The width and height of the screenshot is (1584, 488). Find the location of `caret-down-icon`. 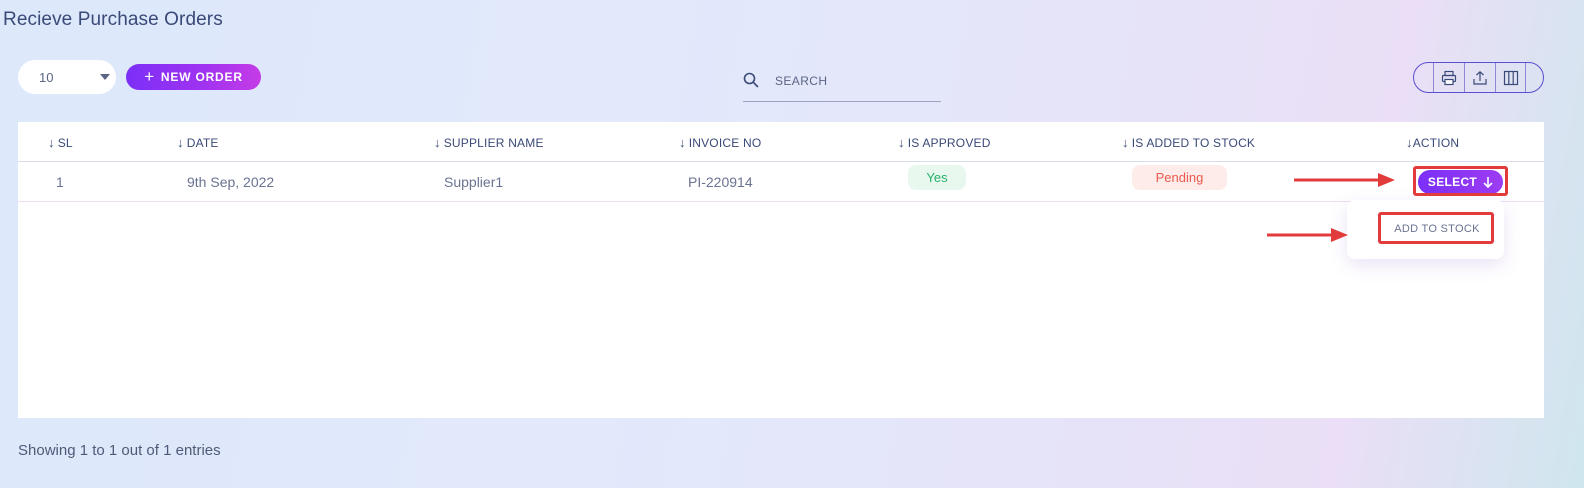

caret-down-icon is located at coordinates (105, 77).